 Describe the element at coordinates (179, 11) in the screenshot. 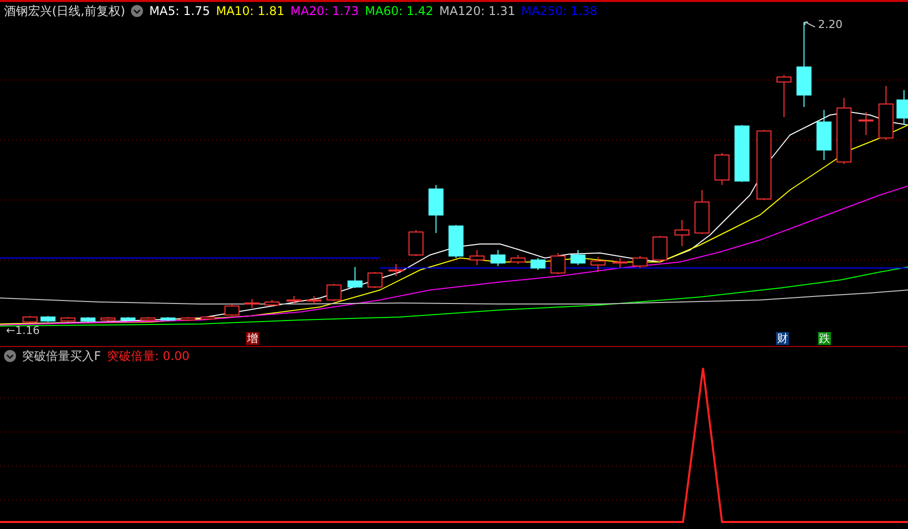

I see `moving-average-value: MA5: 1.75` at that location.